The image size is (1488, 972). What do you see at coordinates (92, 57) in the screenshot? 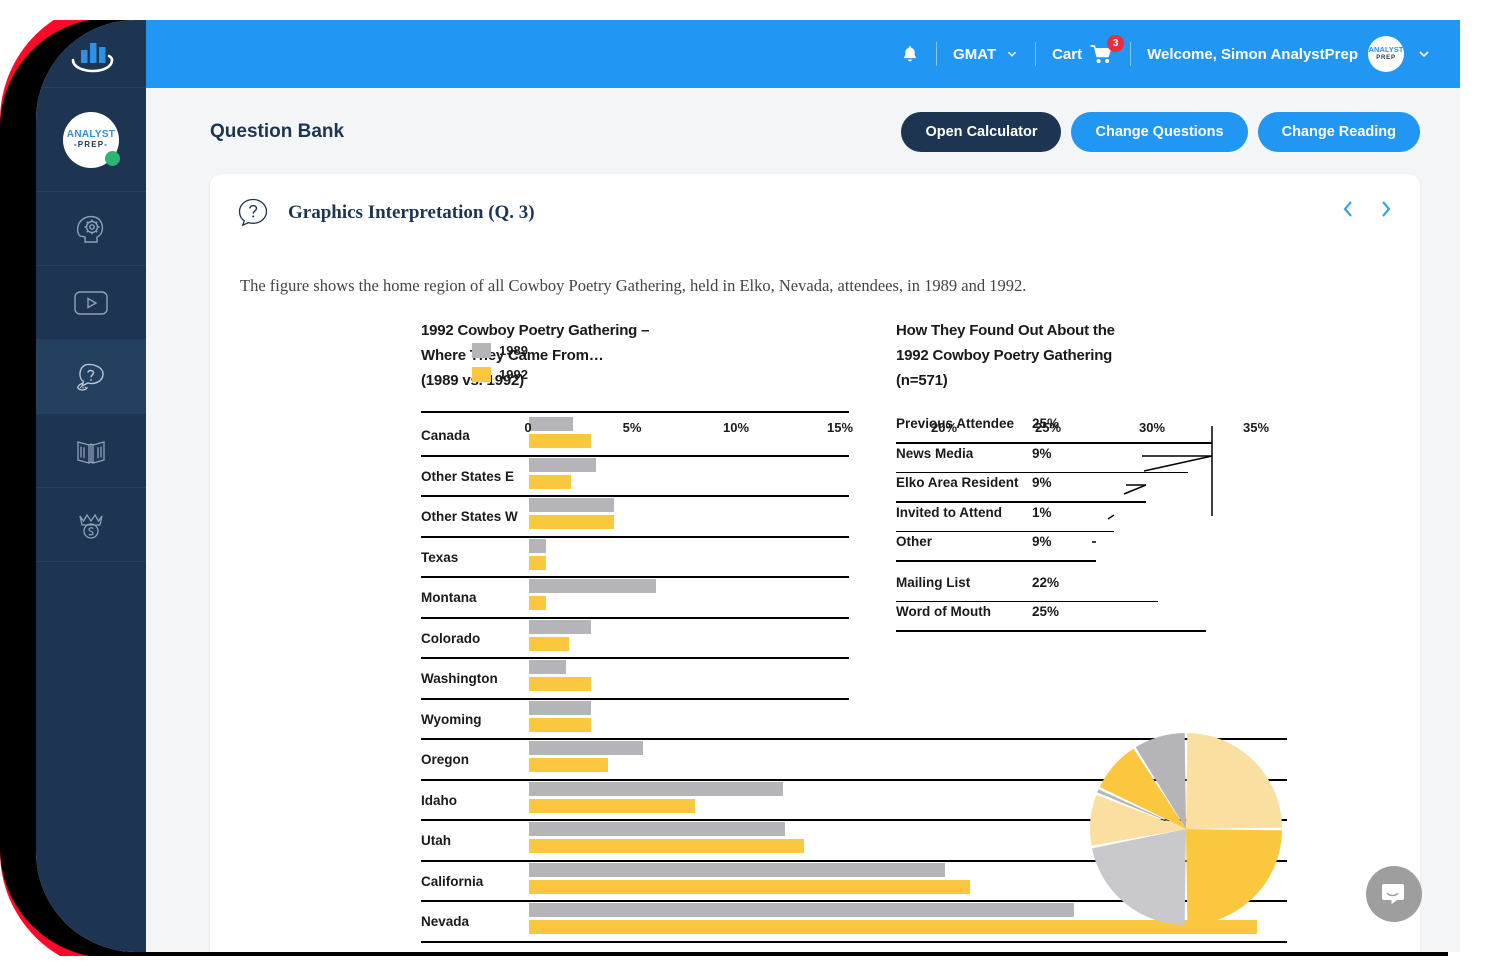
I see `bar-chart-logo-icon` at bounding box center [92, 57].